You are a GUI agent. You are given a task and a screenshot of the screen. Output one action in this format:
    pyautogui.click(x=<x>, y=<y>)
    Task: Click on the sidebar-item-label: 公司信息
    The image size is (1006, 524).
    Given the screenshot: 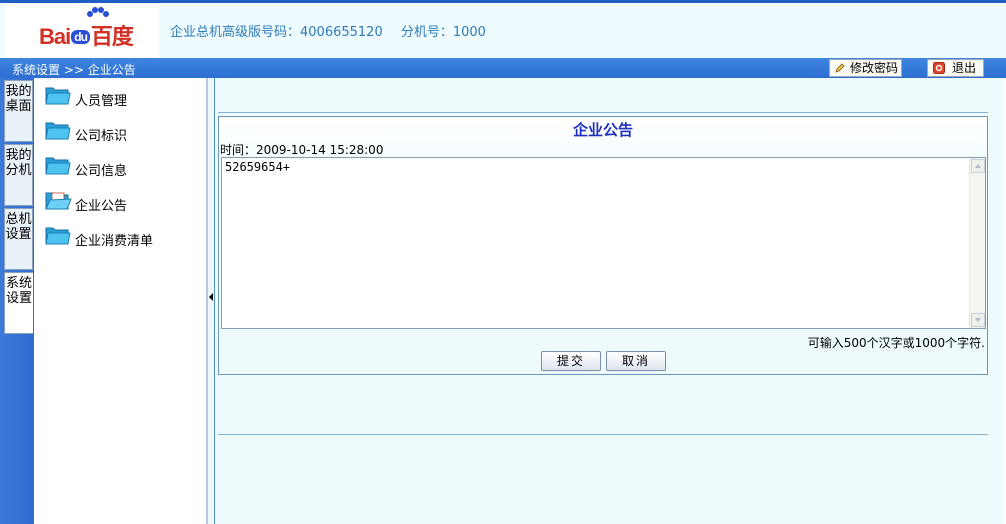 What is the action you would take?
    pyautogui.click(x=101, y=171)
    